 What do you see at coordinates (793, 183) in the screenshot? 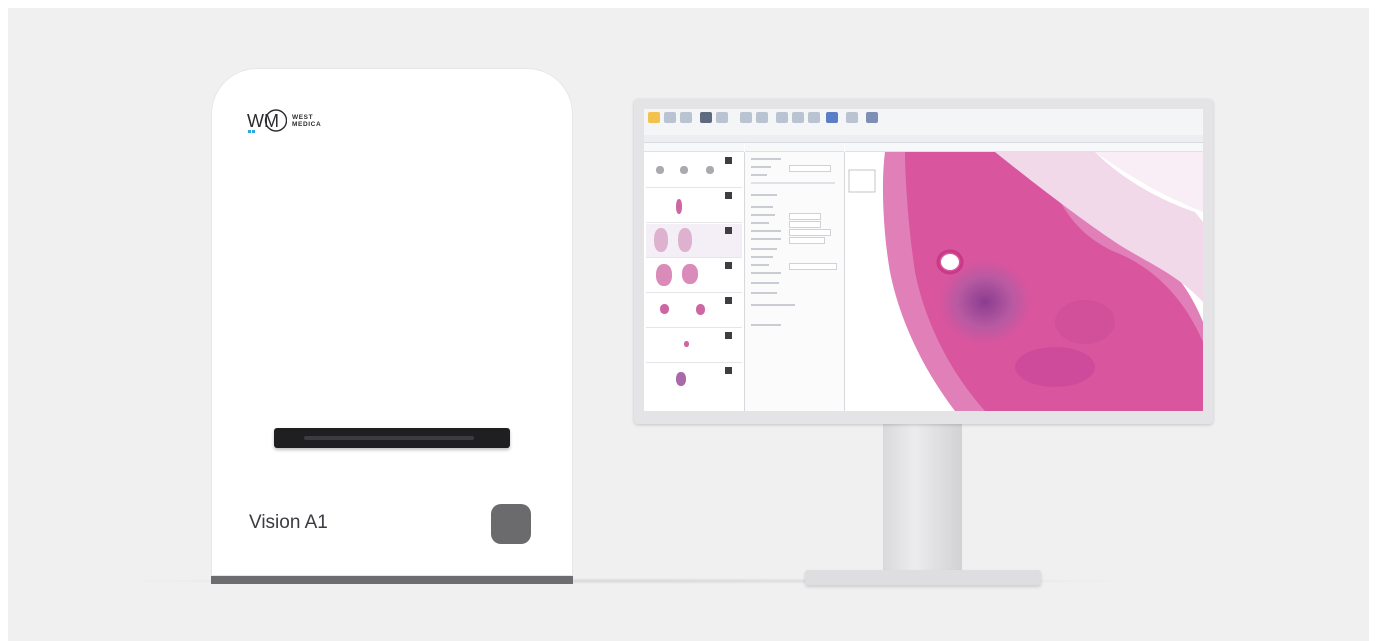
I see `field-row` at bounding box center [793, 183].